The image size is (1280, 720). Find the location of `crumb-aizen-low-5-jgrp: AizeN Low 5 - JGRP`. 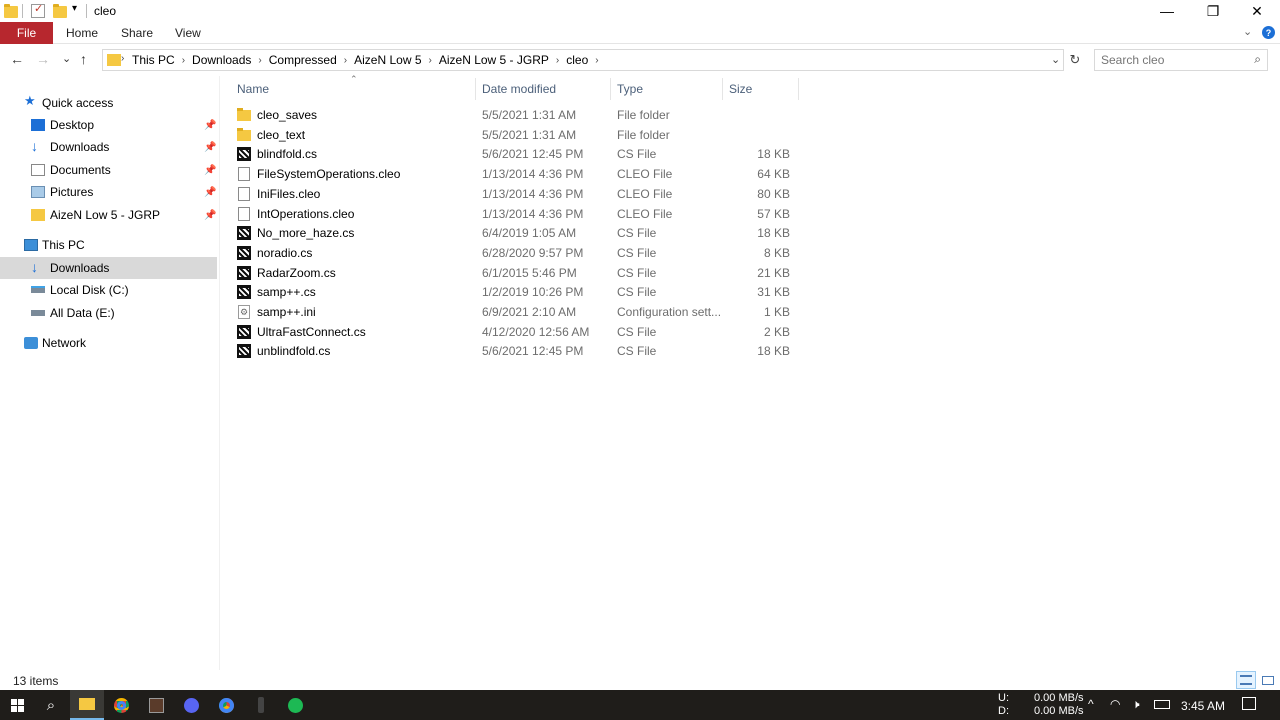

crumb-aizen-low-5-jgrp: AizeN Low 5 - JGRP is located at coordinates (494, 60).